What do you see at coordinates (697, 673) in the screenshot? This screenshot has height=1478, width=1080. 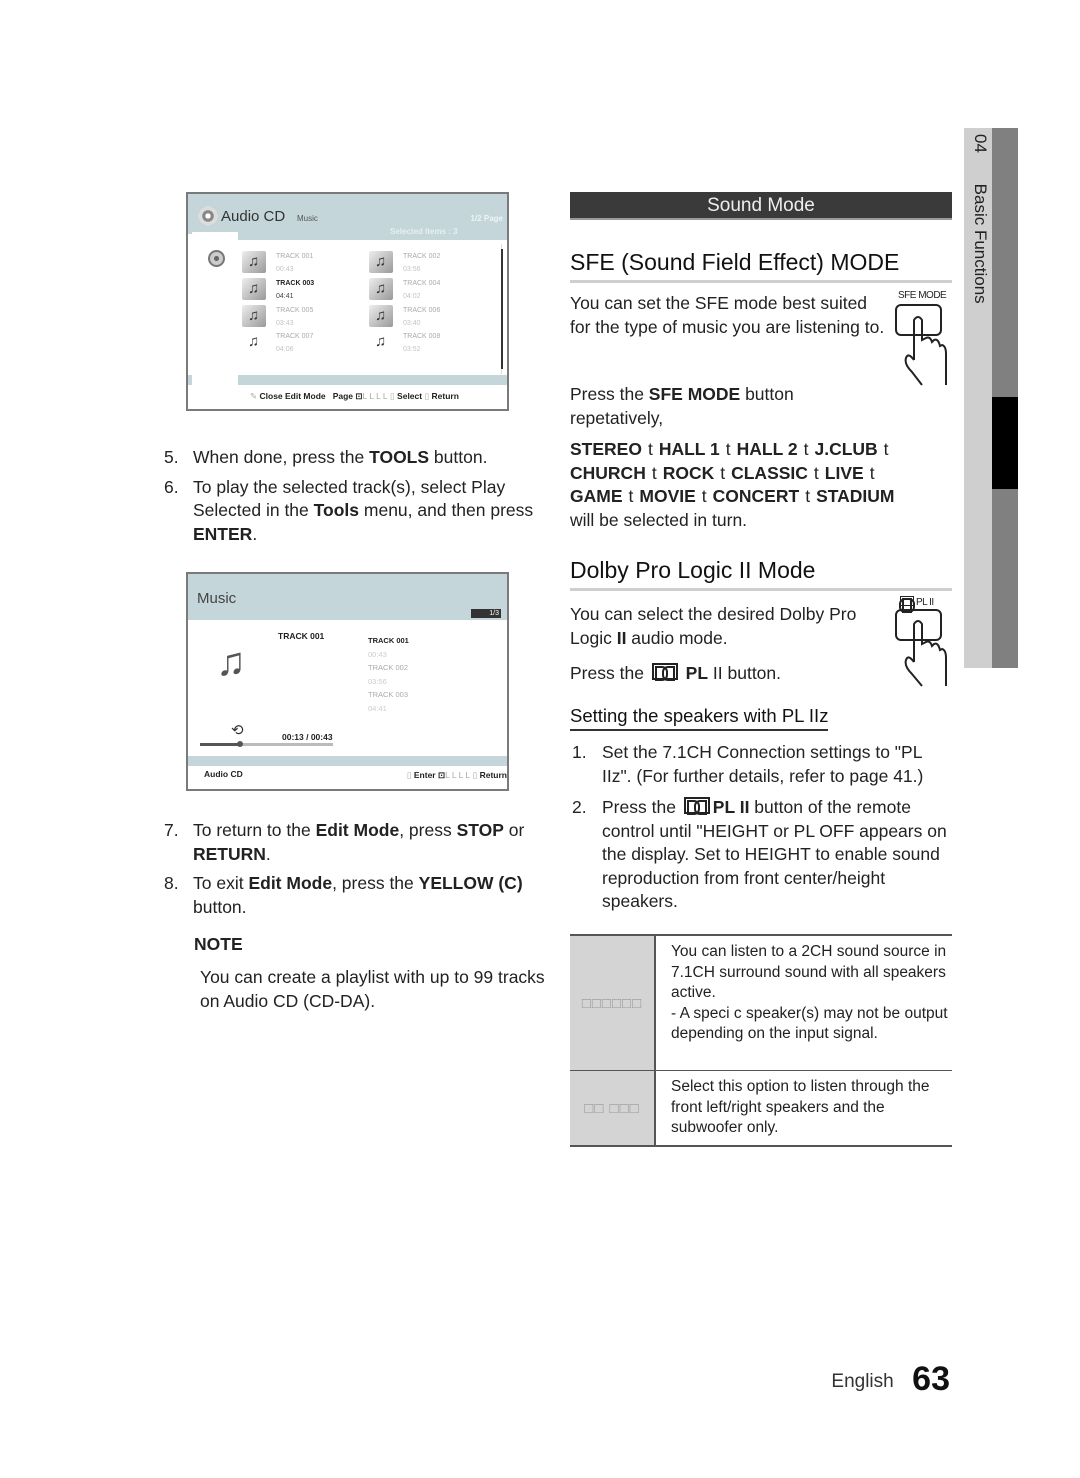 I see `text: PL` at bounding box center [697, 673].